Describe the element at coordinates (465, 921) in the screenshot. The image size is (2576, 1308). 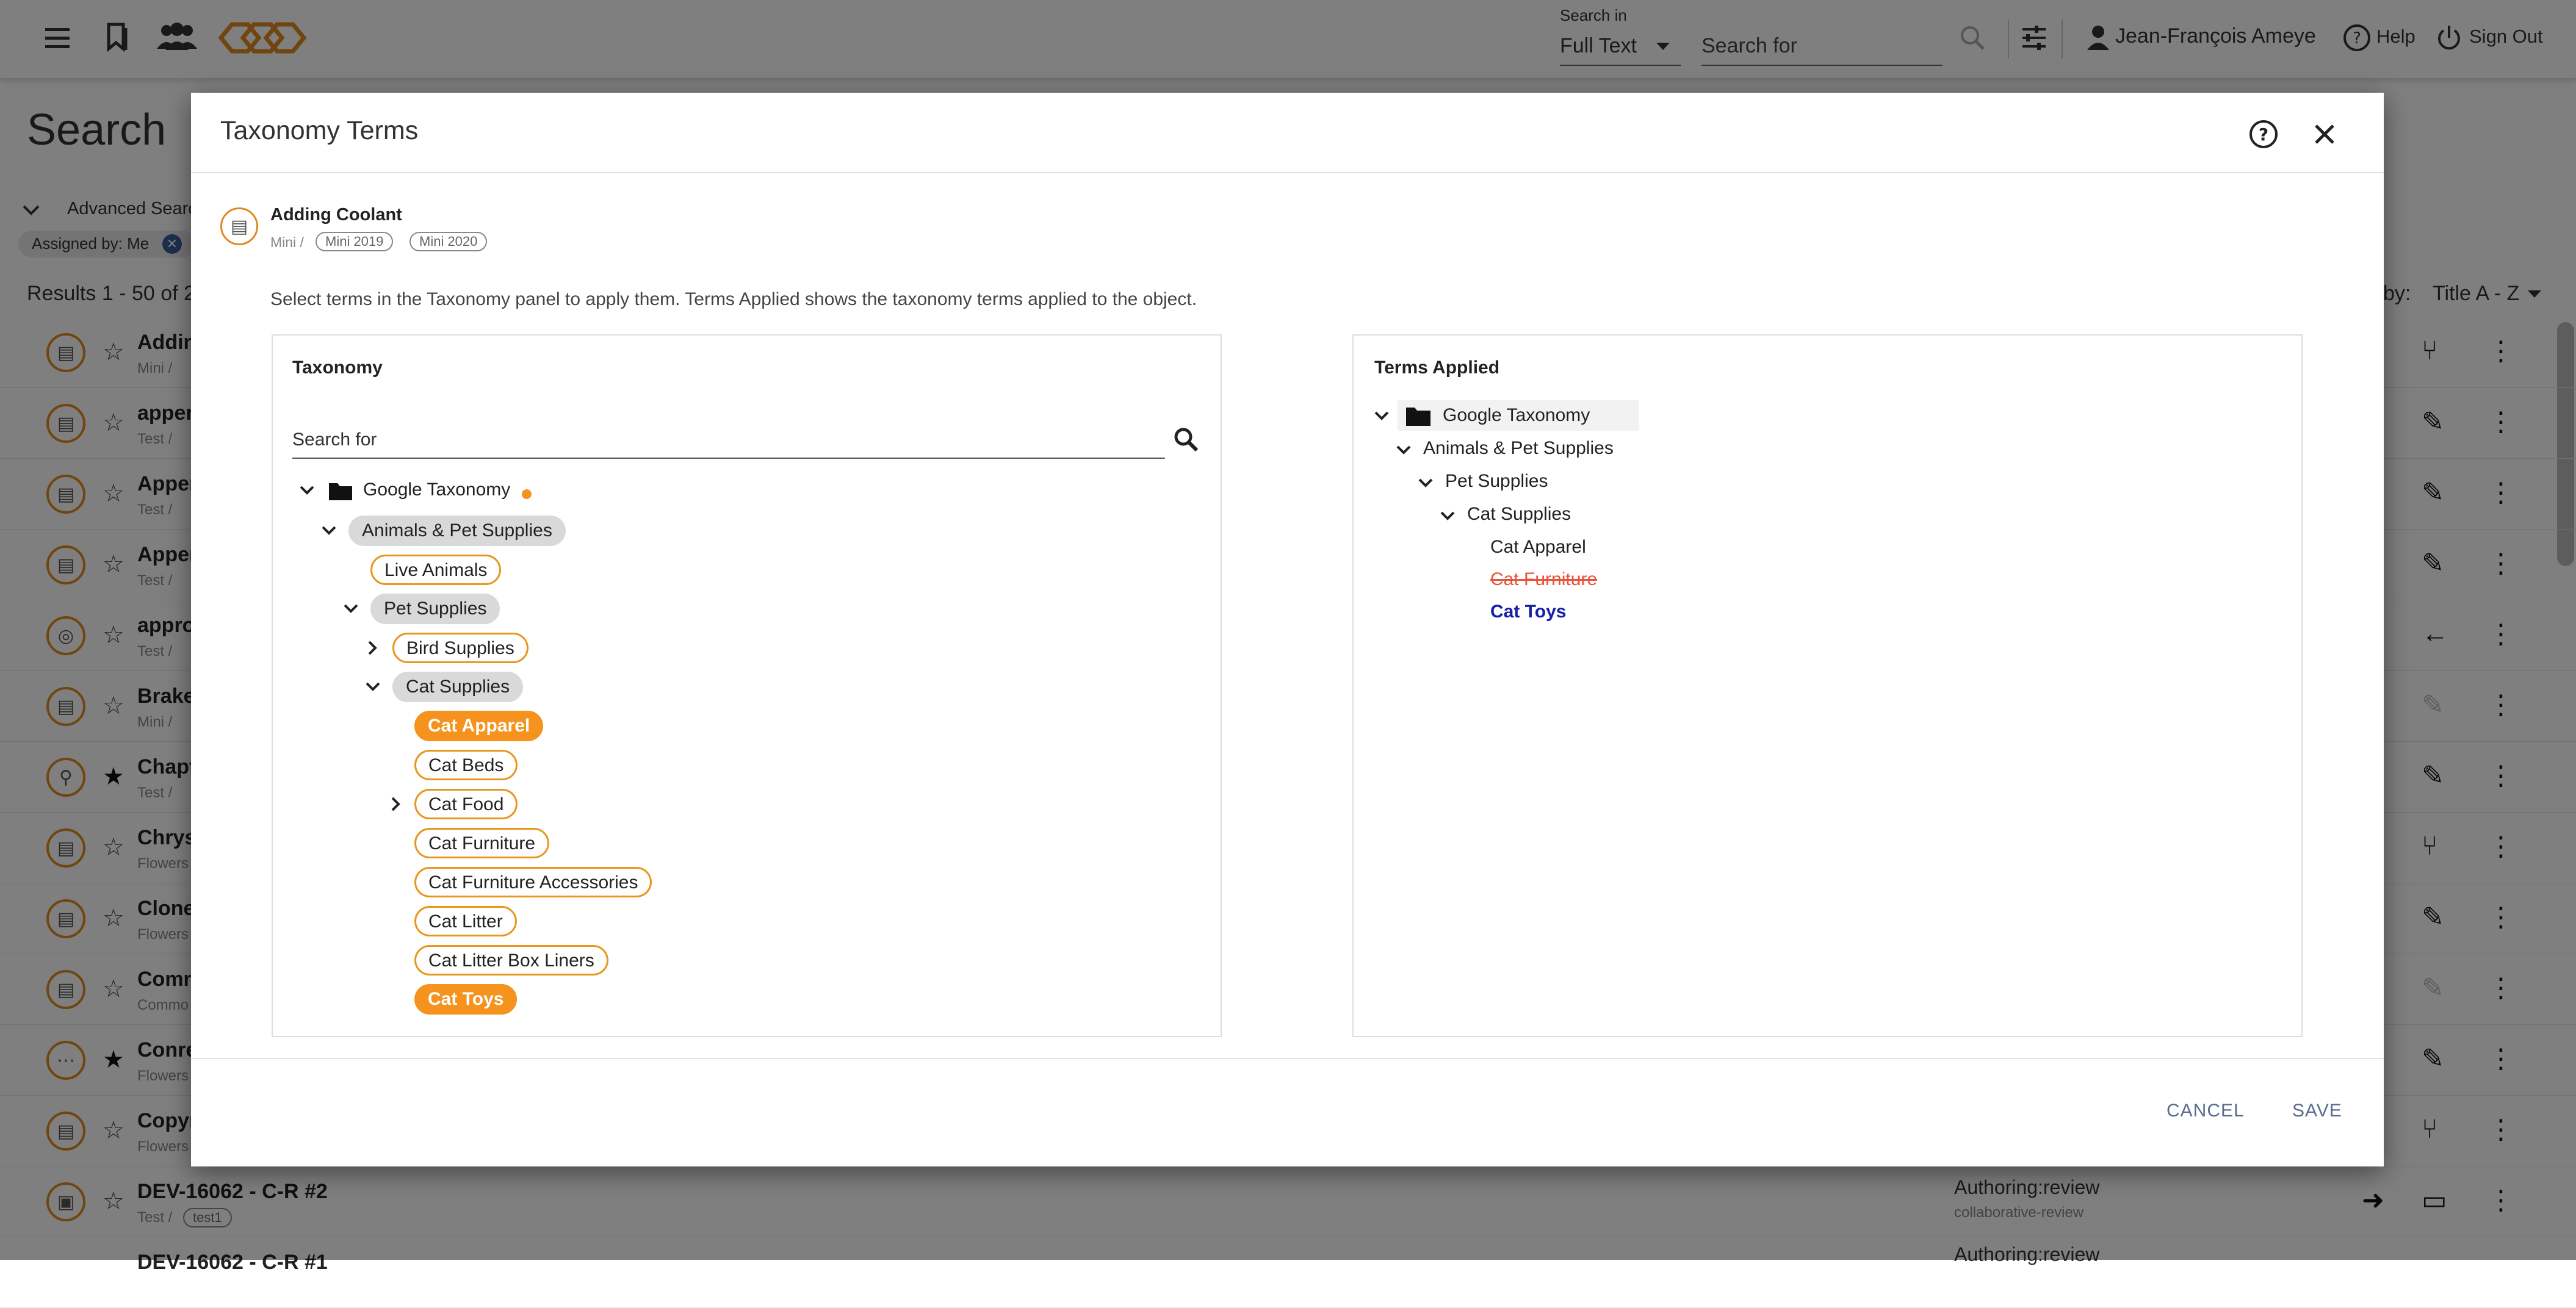
I see `taxonomy-term-cat-litter: Cat Litter` at that location.